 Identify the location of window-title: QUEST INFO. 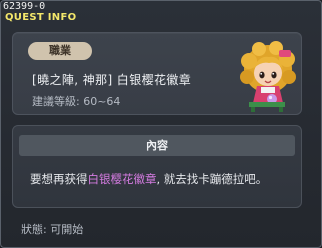
(41, 17).